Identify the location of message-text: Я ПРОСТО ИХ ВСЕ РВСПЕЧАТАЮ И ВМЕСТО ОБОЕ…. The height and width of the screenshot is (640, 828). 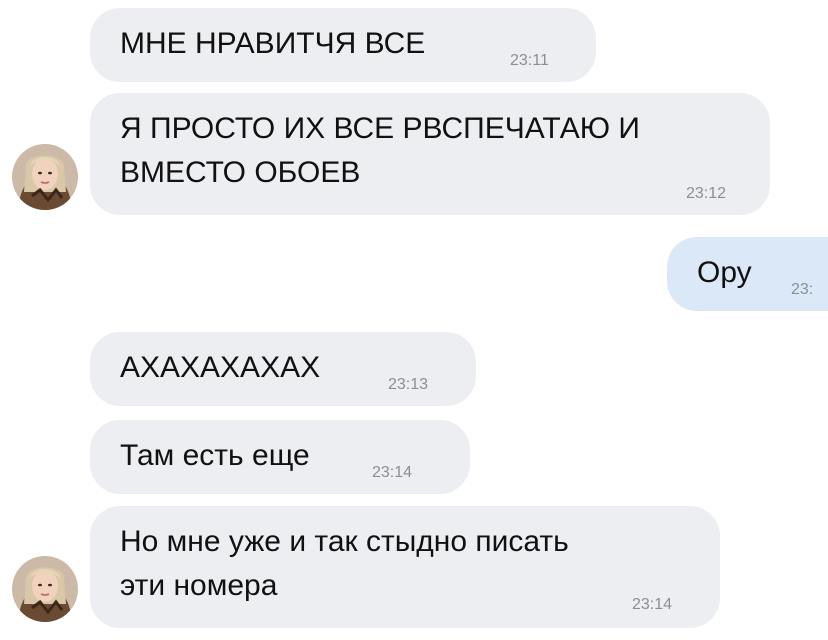
(380, 150).